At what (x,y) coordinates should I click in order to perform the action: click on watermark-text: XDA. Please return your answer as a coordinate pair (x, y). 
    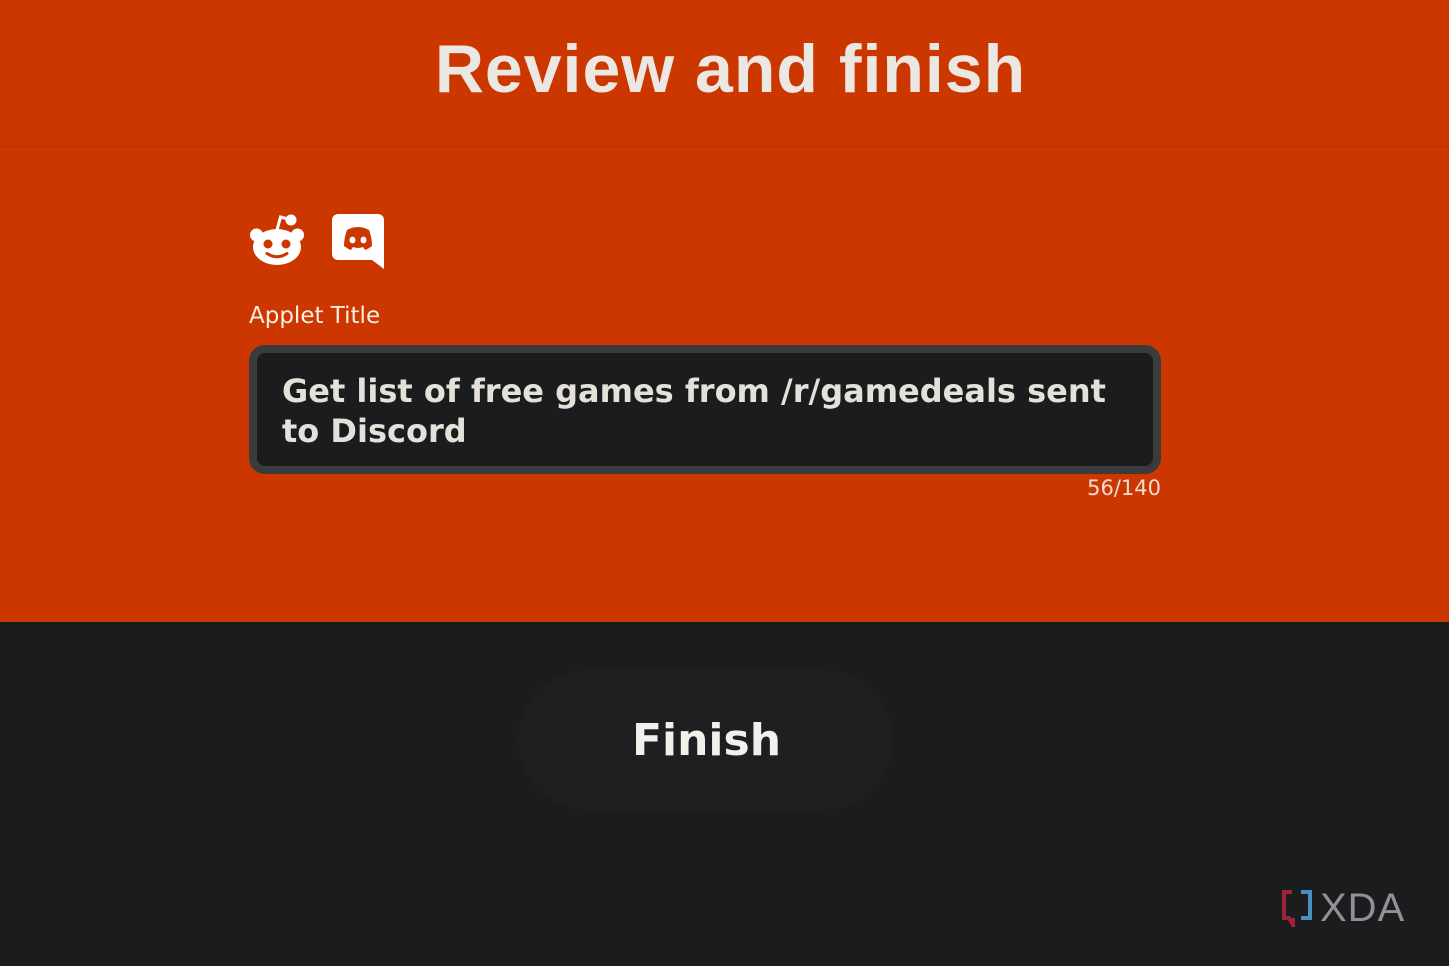
    Looking at the image, I should click on (1363, 908).